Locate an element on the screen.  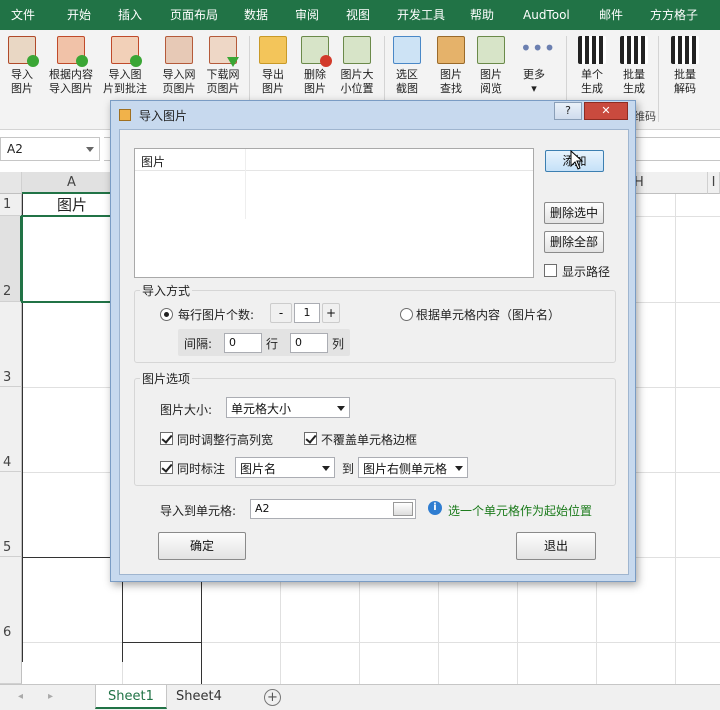
region-screenshot-button: 选区 截图 is located at coordinates (407, 66).